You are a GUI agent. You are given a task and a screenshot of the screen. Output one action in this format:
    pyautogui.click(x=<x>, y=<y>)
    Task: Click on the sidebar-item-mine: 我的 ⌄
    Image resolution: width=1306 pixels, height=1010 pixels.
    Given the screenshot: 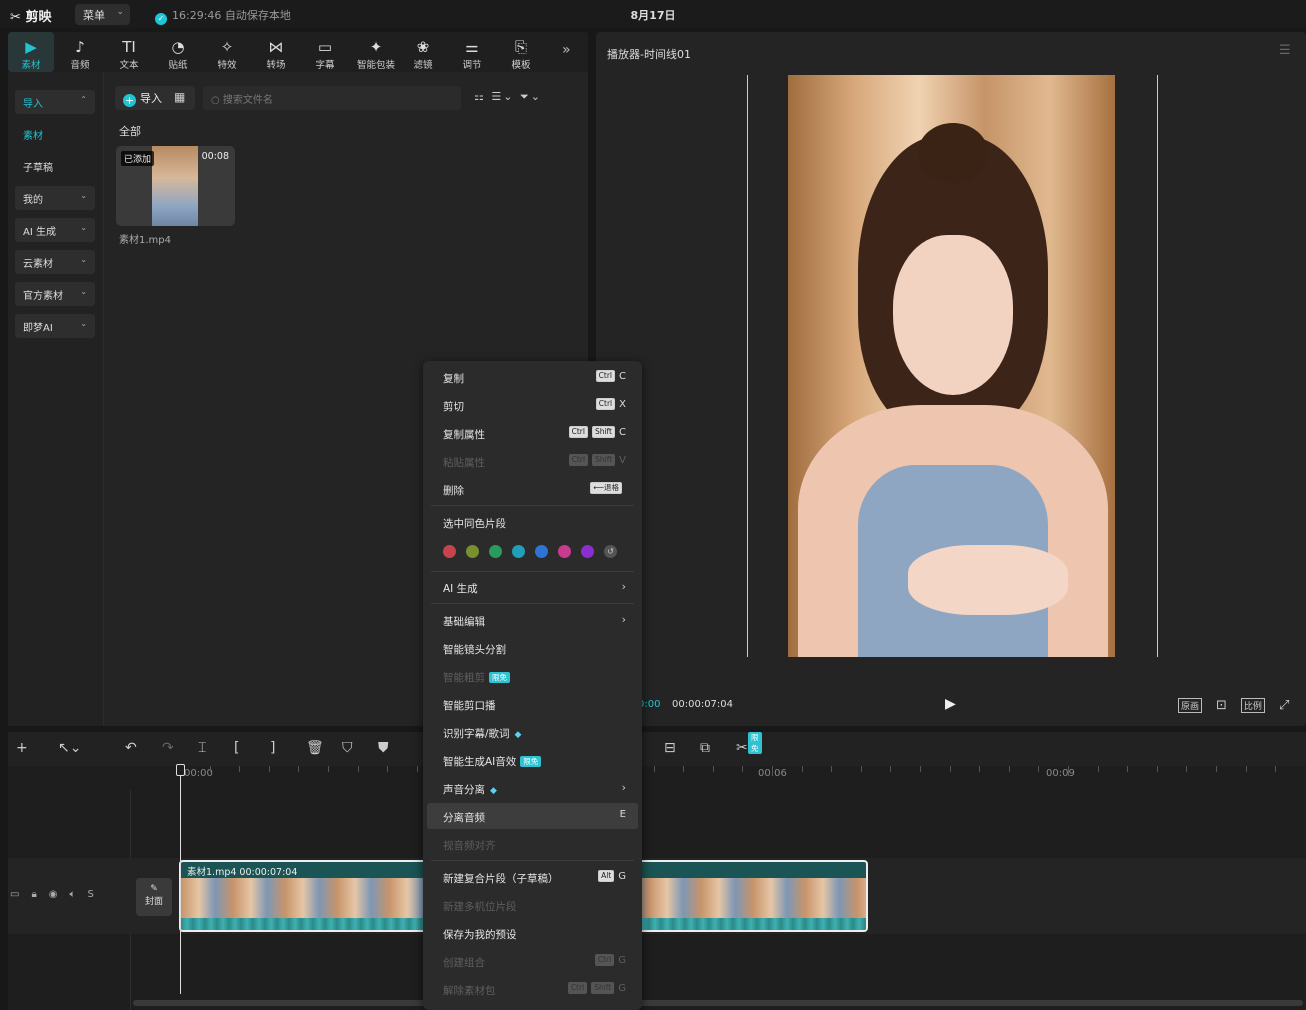 What is the action you would take?
    pyautogui.click(x=55, y=198)
    